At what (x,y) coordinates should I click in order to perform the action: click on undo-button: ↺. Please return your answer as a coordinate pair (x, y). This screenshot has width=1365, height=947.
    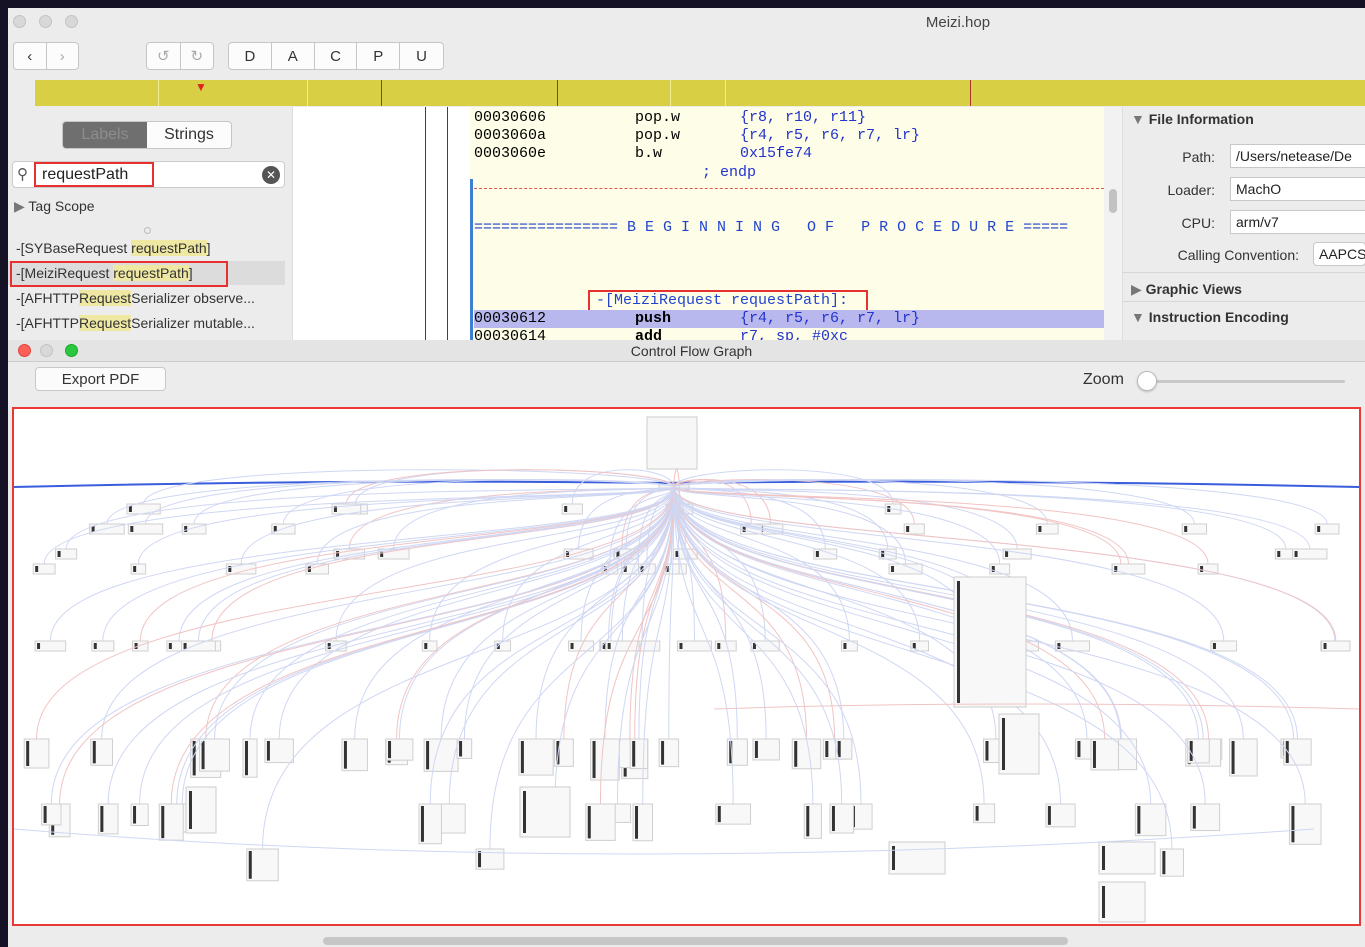
    Looking at the image, I should click on (164, 56).